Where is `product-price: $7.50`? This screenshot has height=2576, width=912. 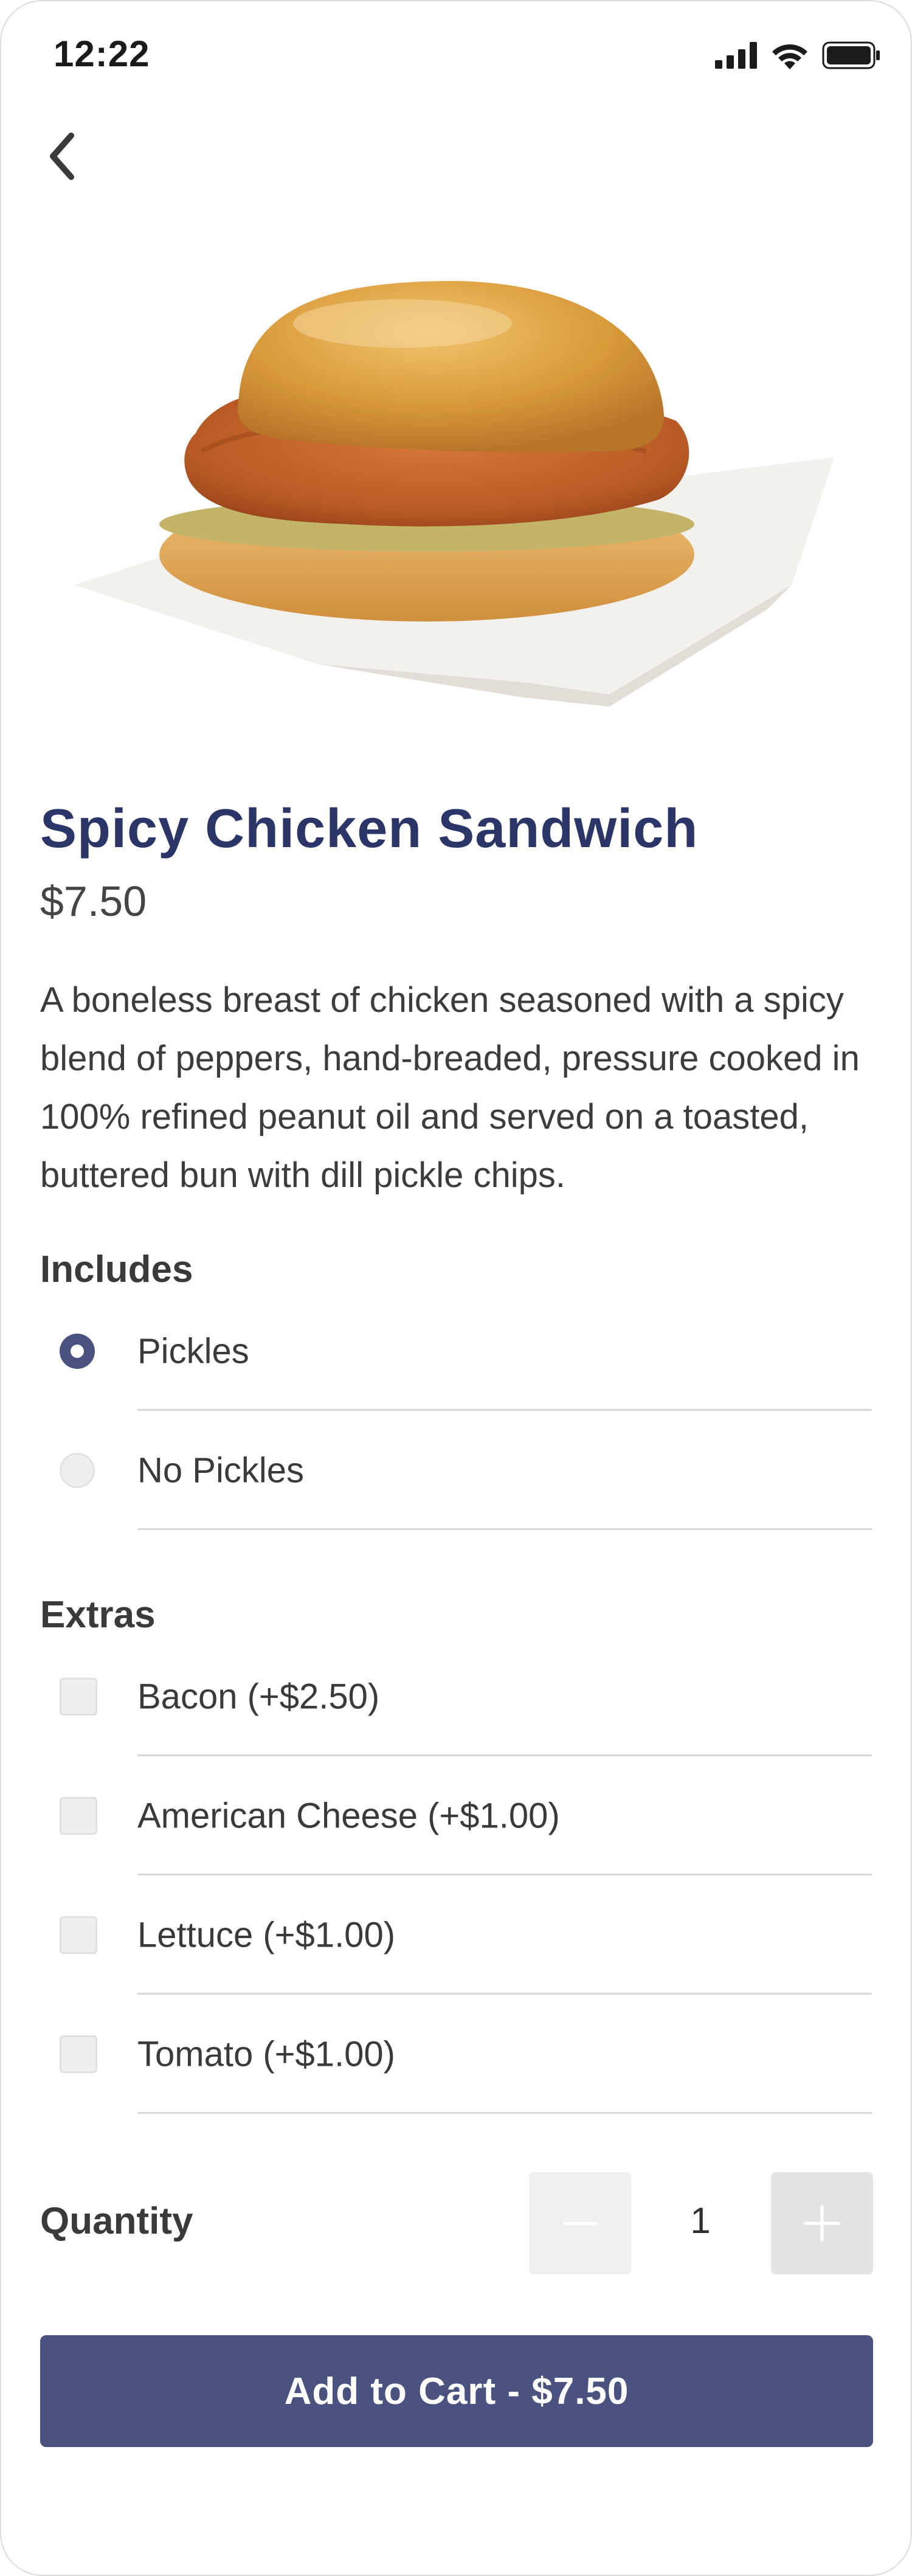 product-price: $7.50 is located at coordinates (93, 901).